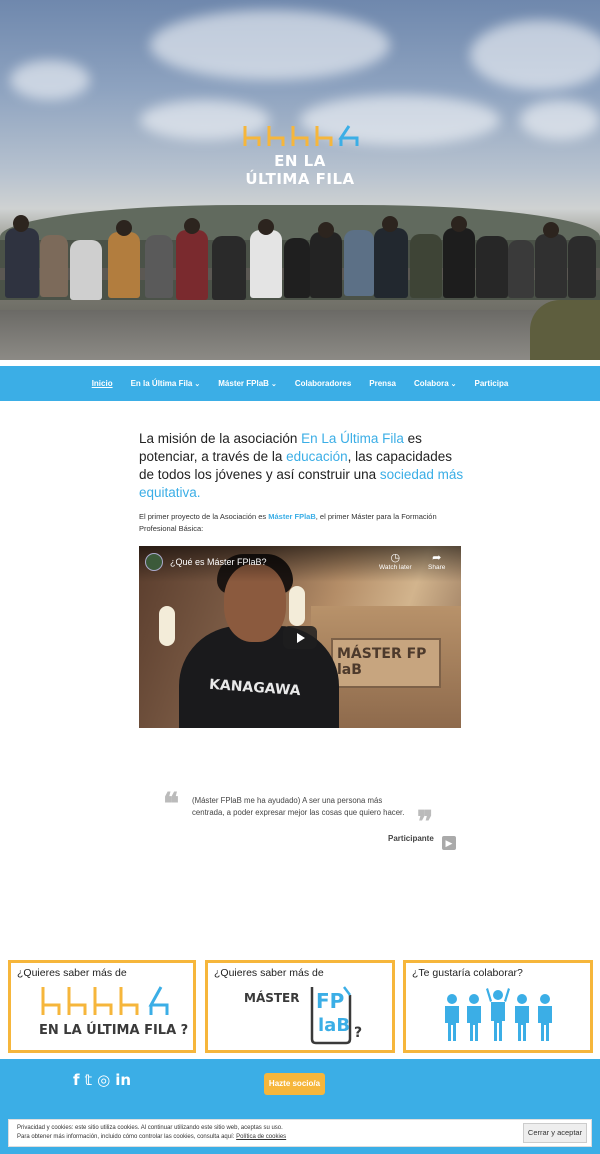 The height and width of the screenshot is (1154, 600). Describe the element at coordinates (171, 804) in the screenshot. I see `quote-open-icon: ❝` at that location.